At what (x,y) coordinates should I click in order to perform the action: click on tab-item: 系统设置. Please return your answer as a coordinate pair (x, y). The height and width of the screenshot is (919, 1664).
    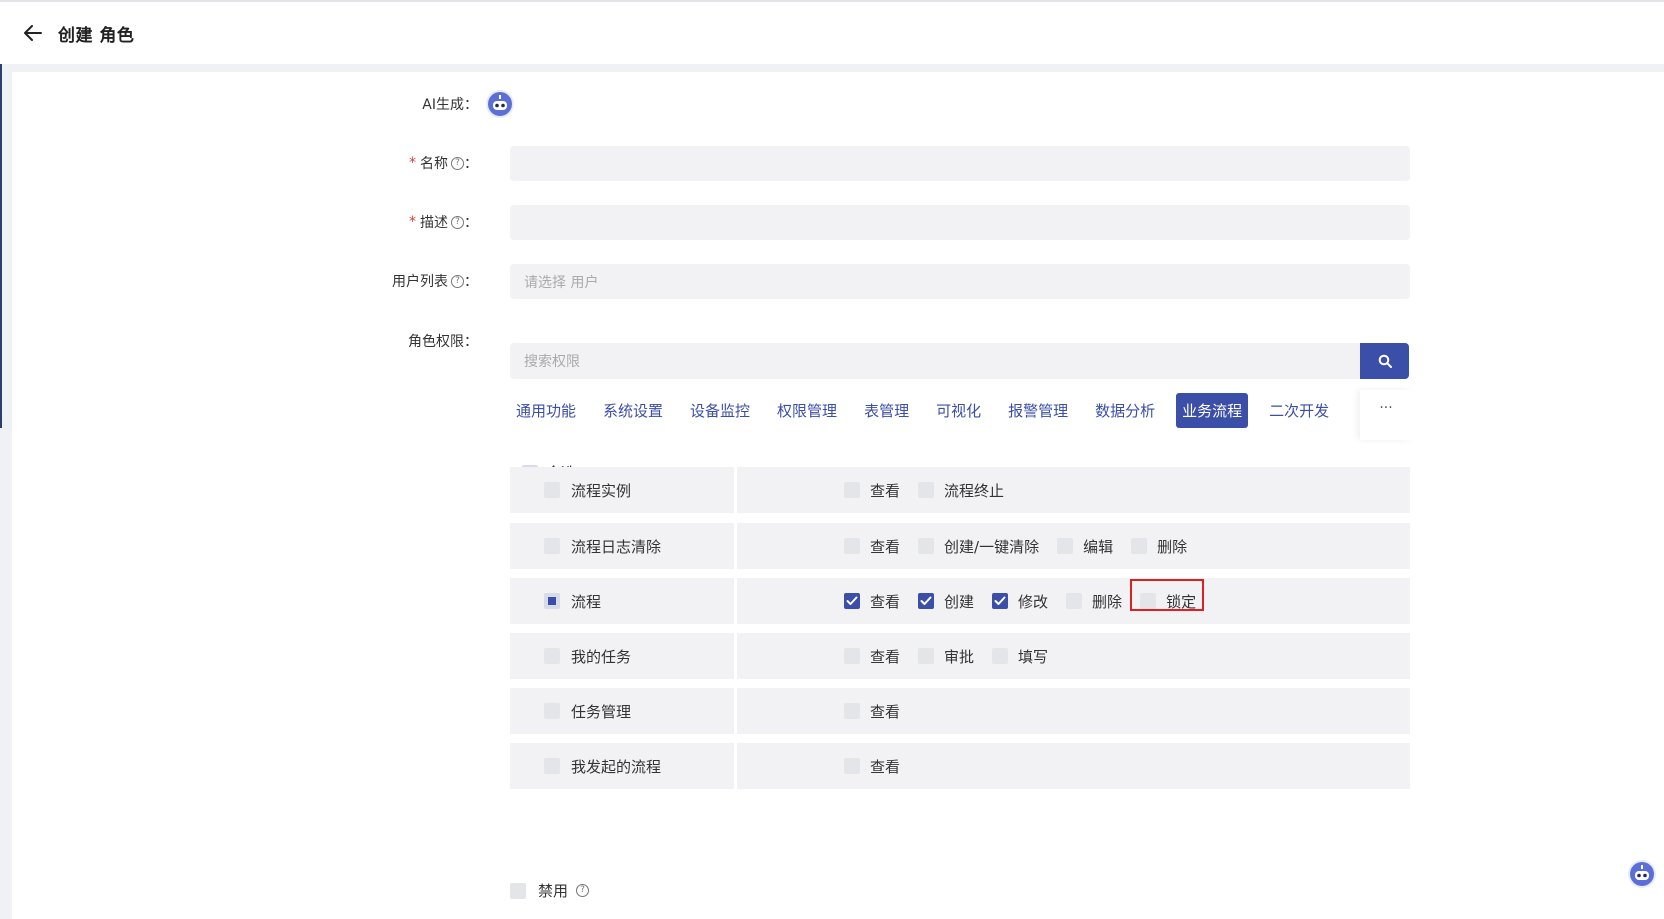
    Looking at the image, I should click on (633, 410).